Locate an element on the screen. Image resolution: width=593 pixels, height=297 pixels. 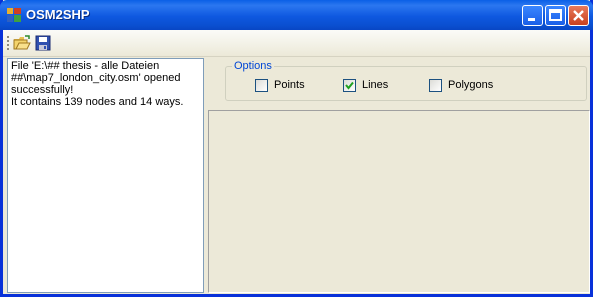
minimize-button is located at coordinates (532, 15).